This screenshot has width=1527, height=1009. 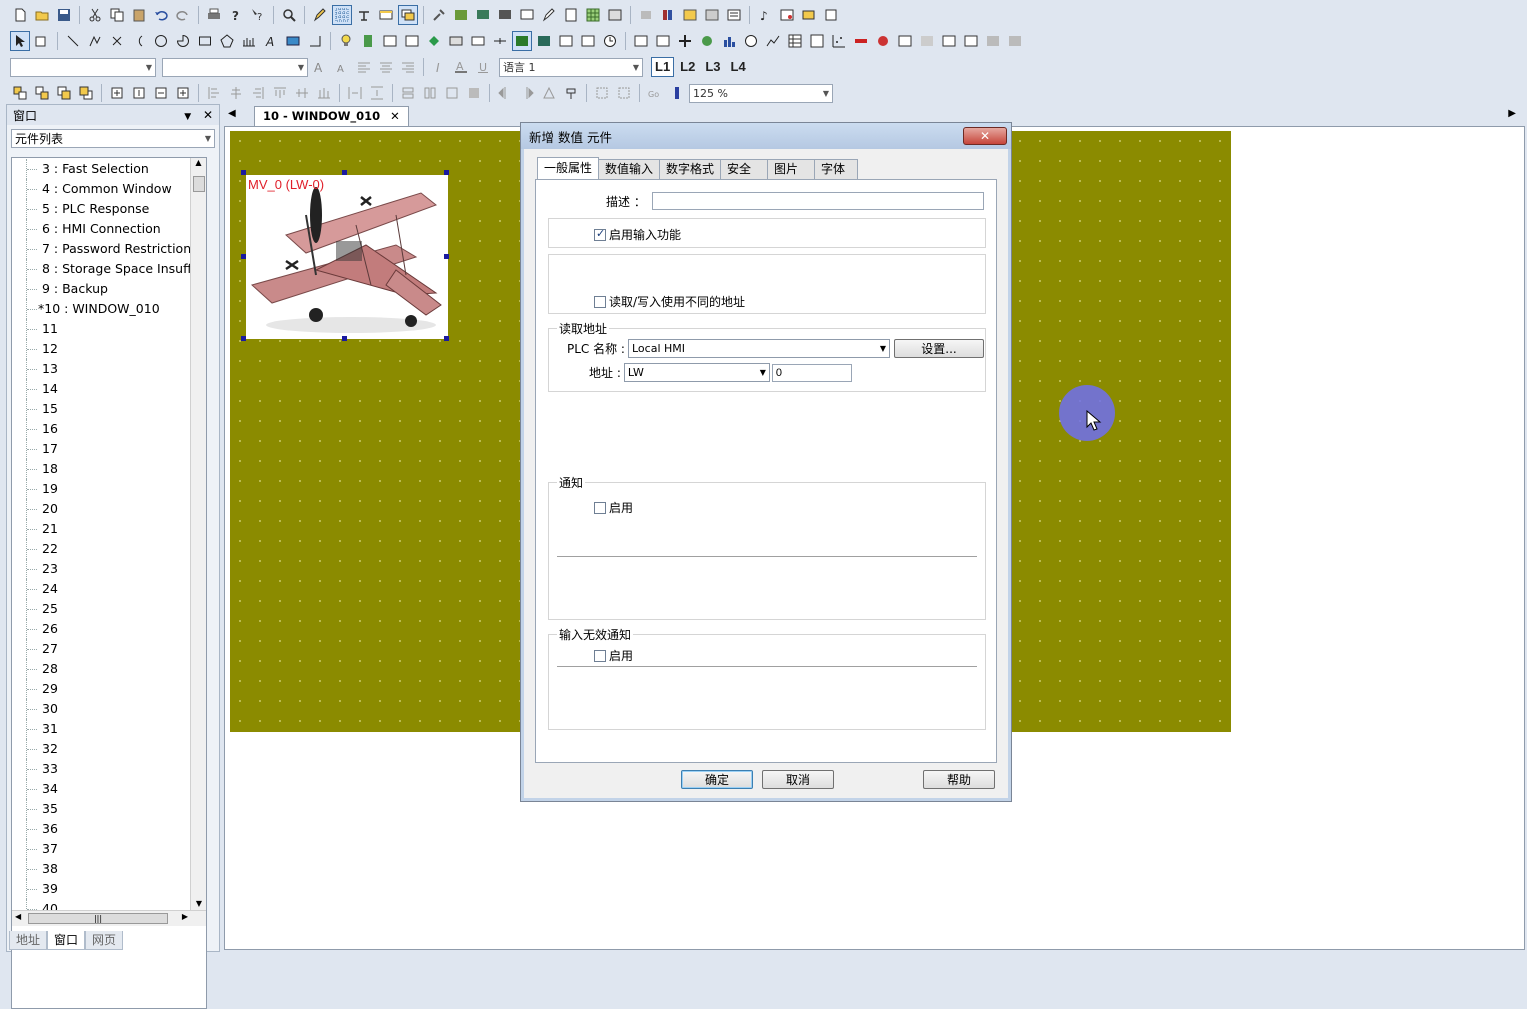 What do you see at coordinates (183, 93) in the screenshot?
I see `align-vcenter-icon` at bounding box center [183, 93].